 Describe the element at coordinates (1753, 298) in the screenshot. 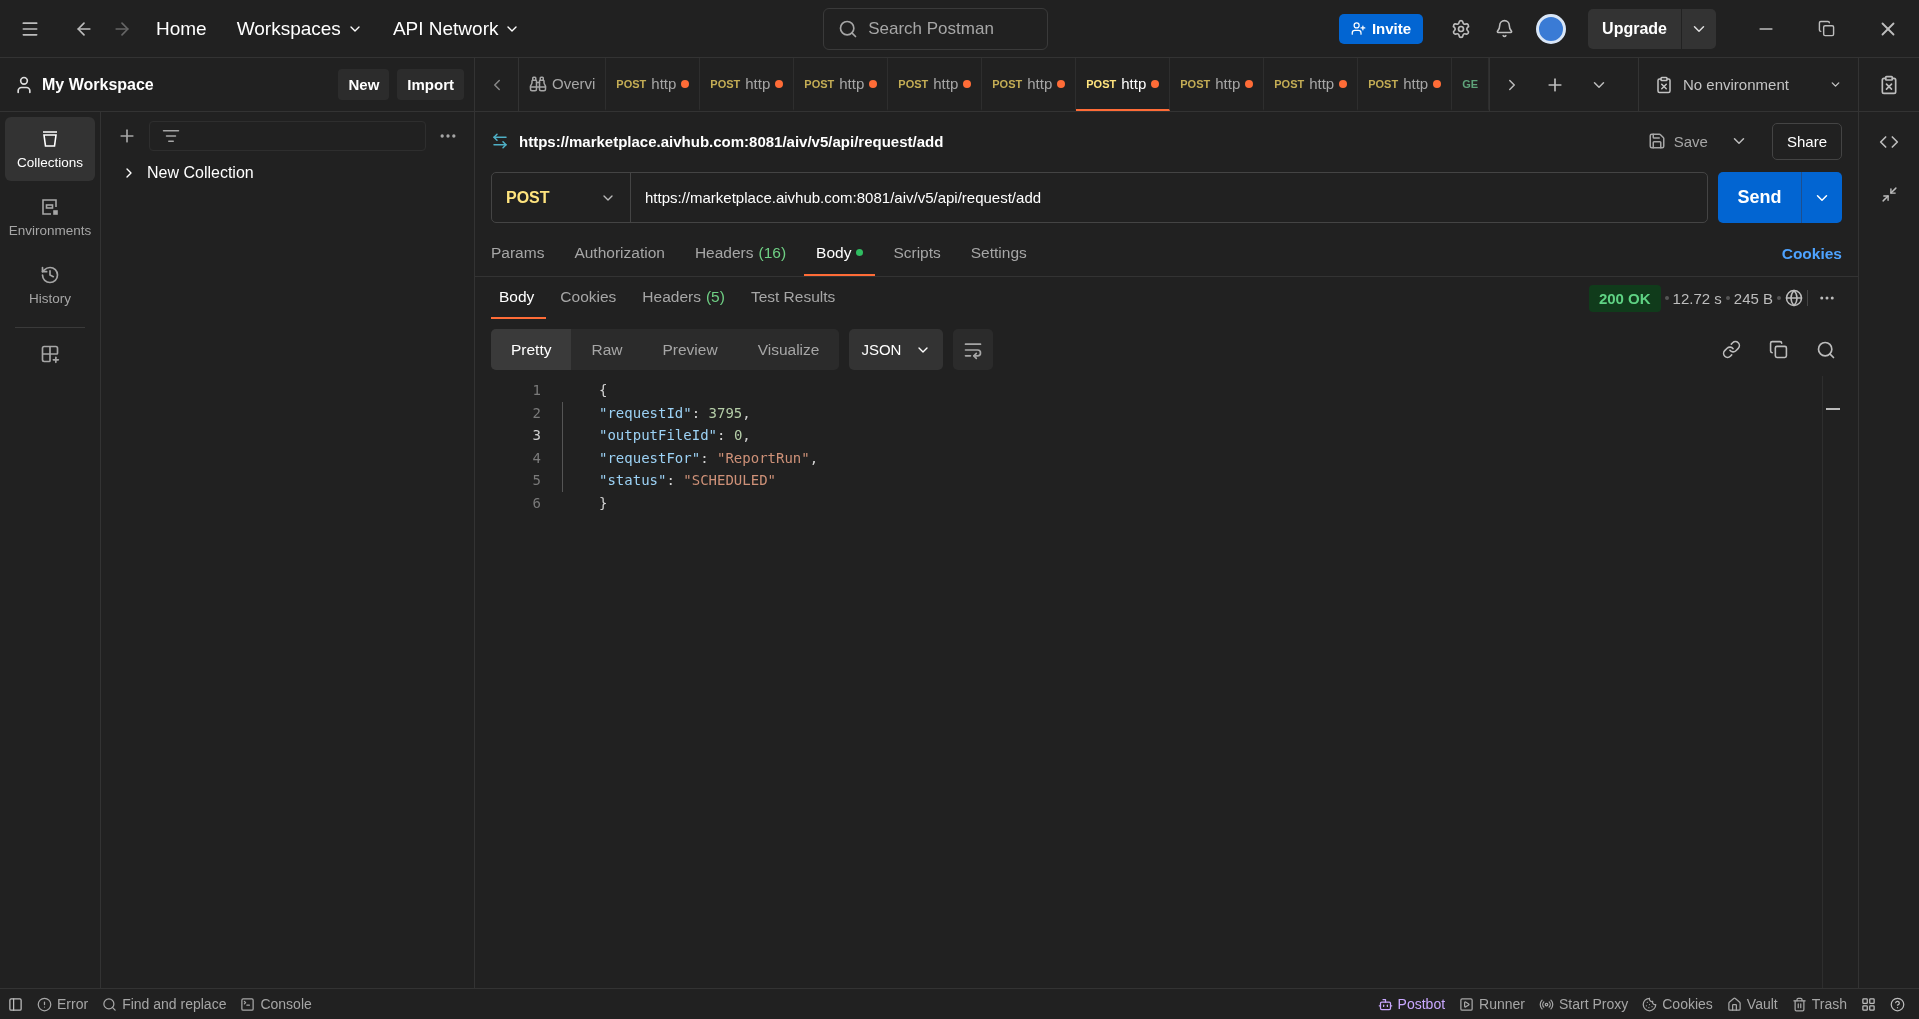

I see `response-size: 245 B` at that location.